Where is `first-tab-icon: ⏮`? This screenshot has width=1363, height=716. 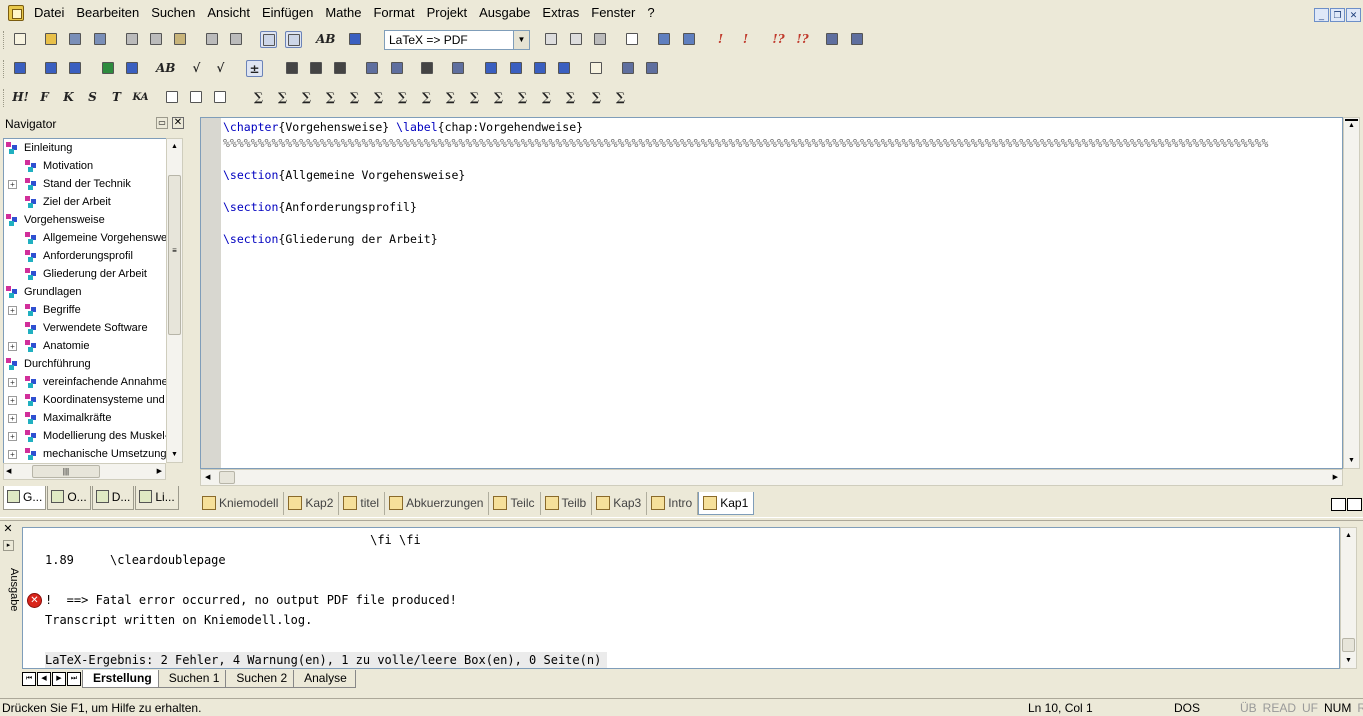 first-tab-icon: ⏮ is located at coordinates (29, 678).